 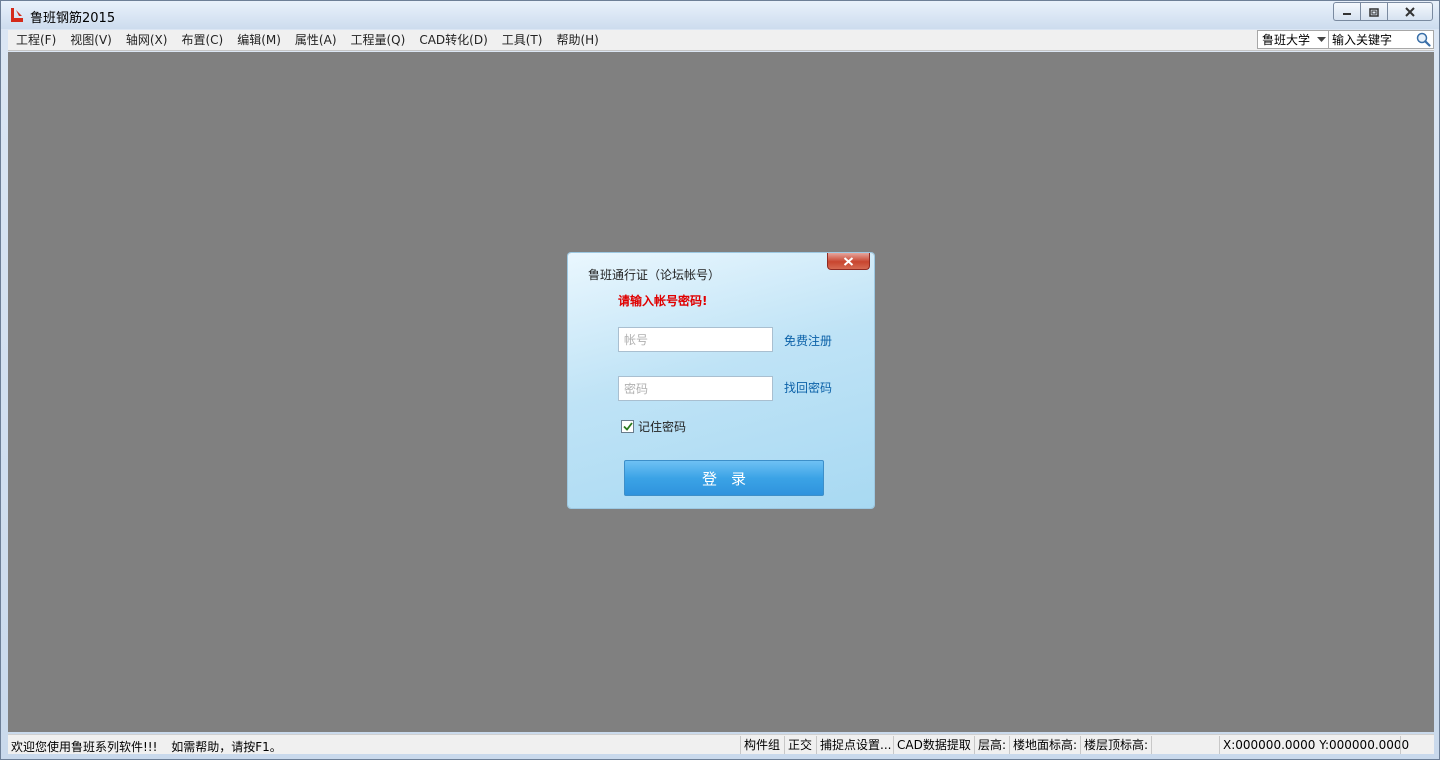 I want to click on menu-help: 帮助(H), so click(x=577, y=40).